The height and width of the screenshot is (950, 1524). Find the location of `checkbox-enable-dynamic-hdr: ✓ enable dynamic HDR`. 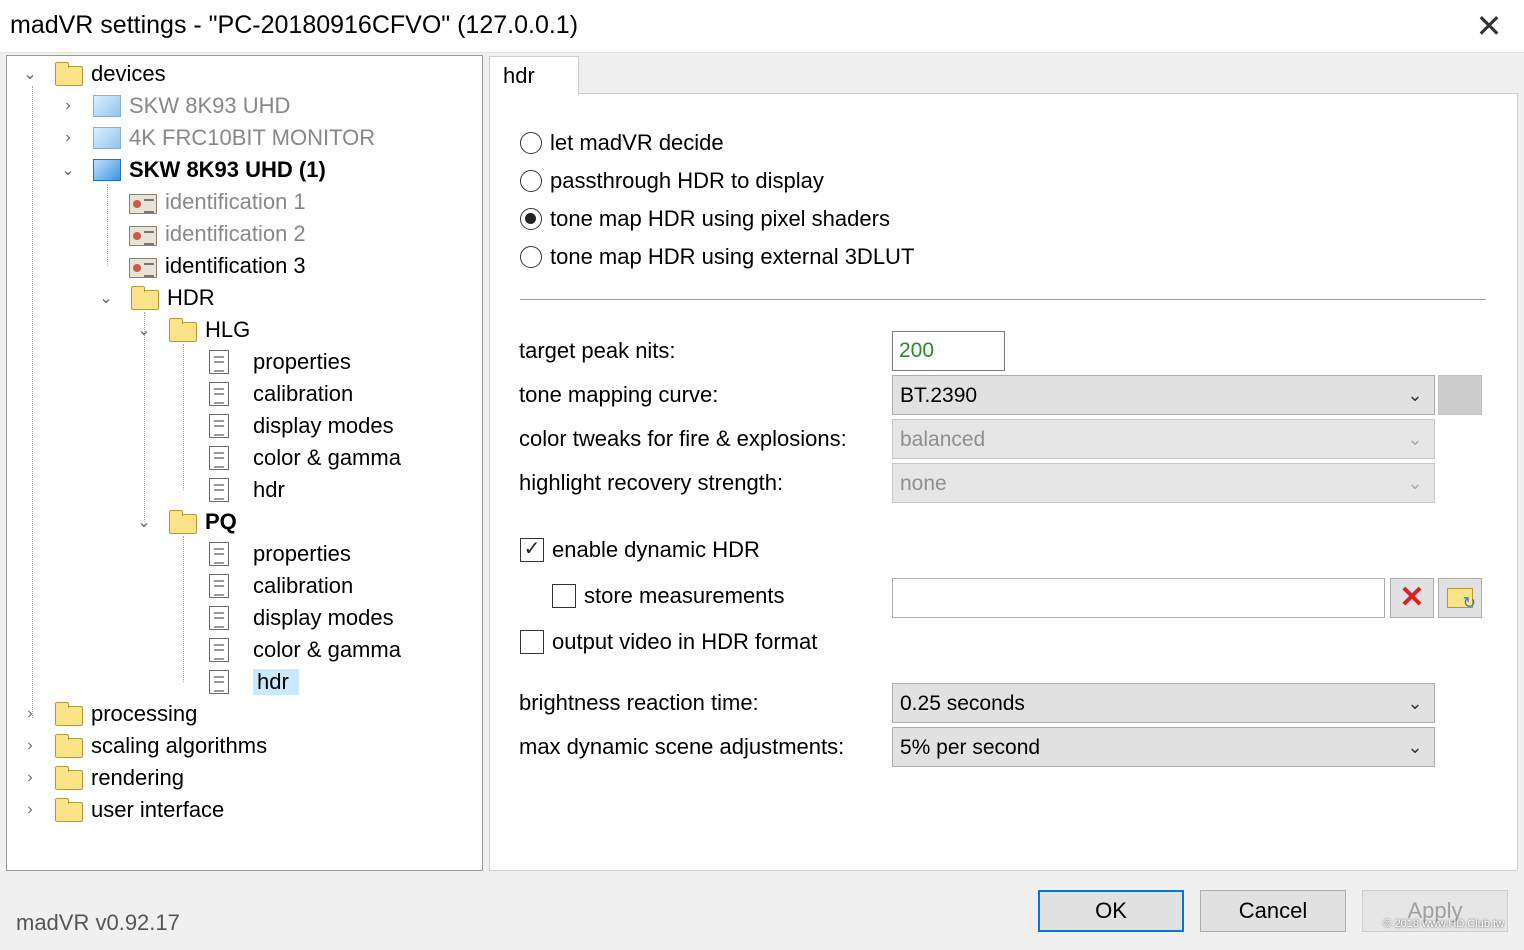

checkbox-enable-dynamic-hdr: ✓ enable dynamic HDR is located at coordinates (640, 550).